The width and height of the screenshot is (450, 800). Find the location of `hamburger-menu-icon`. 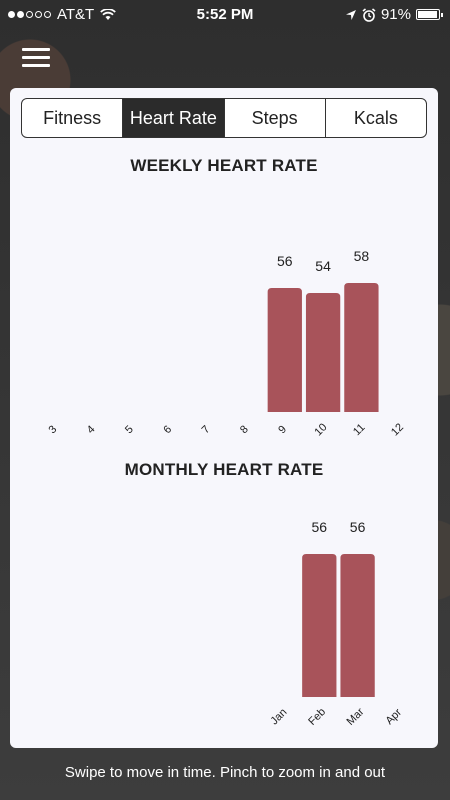

hamburger-menu-icon is located at coordinates (36, 58).